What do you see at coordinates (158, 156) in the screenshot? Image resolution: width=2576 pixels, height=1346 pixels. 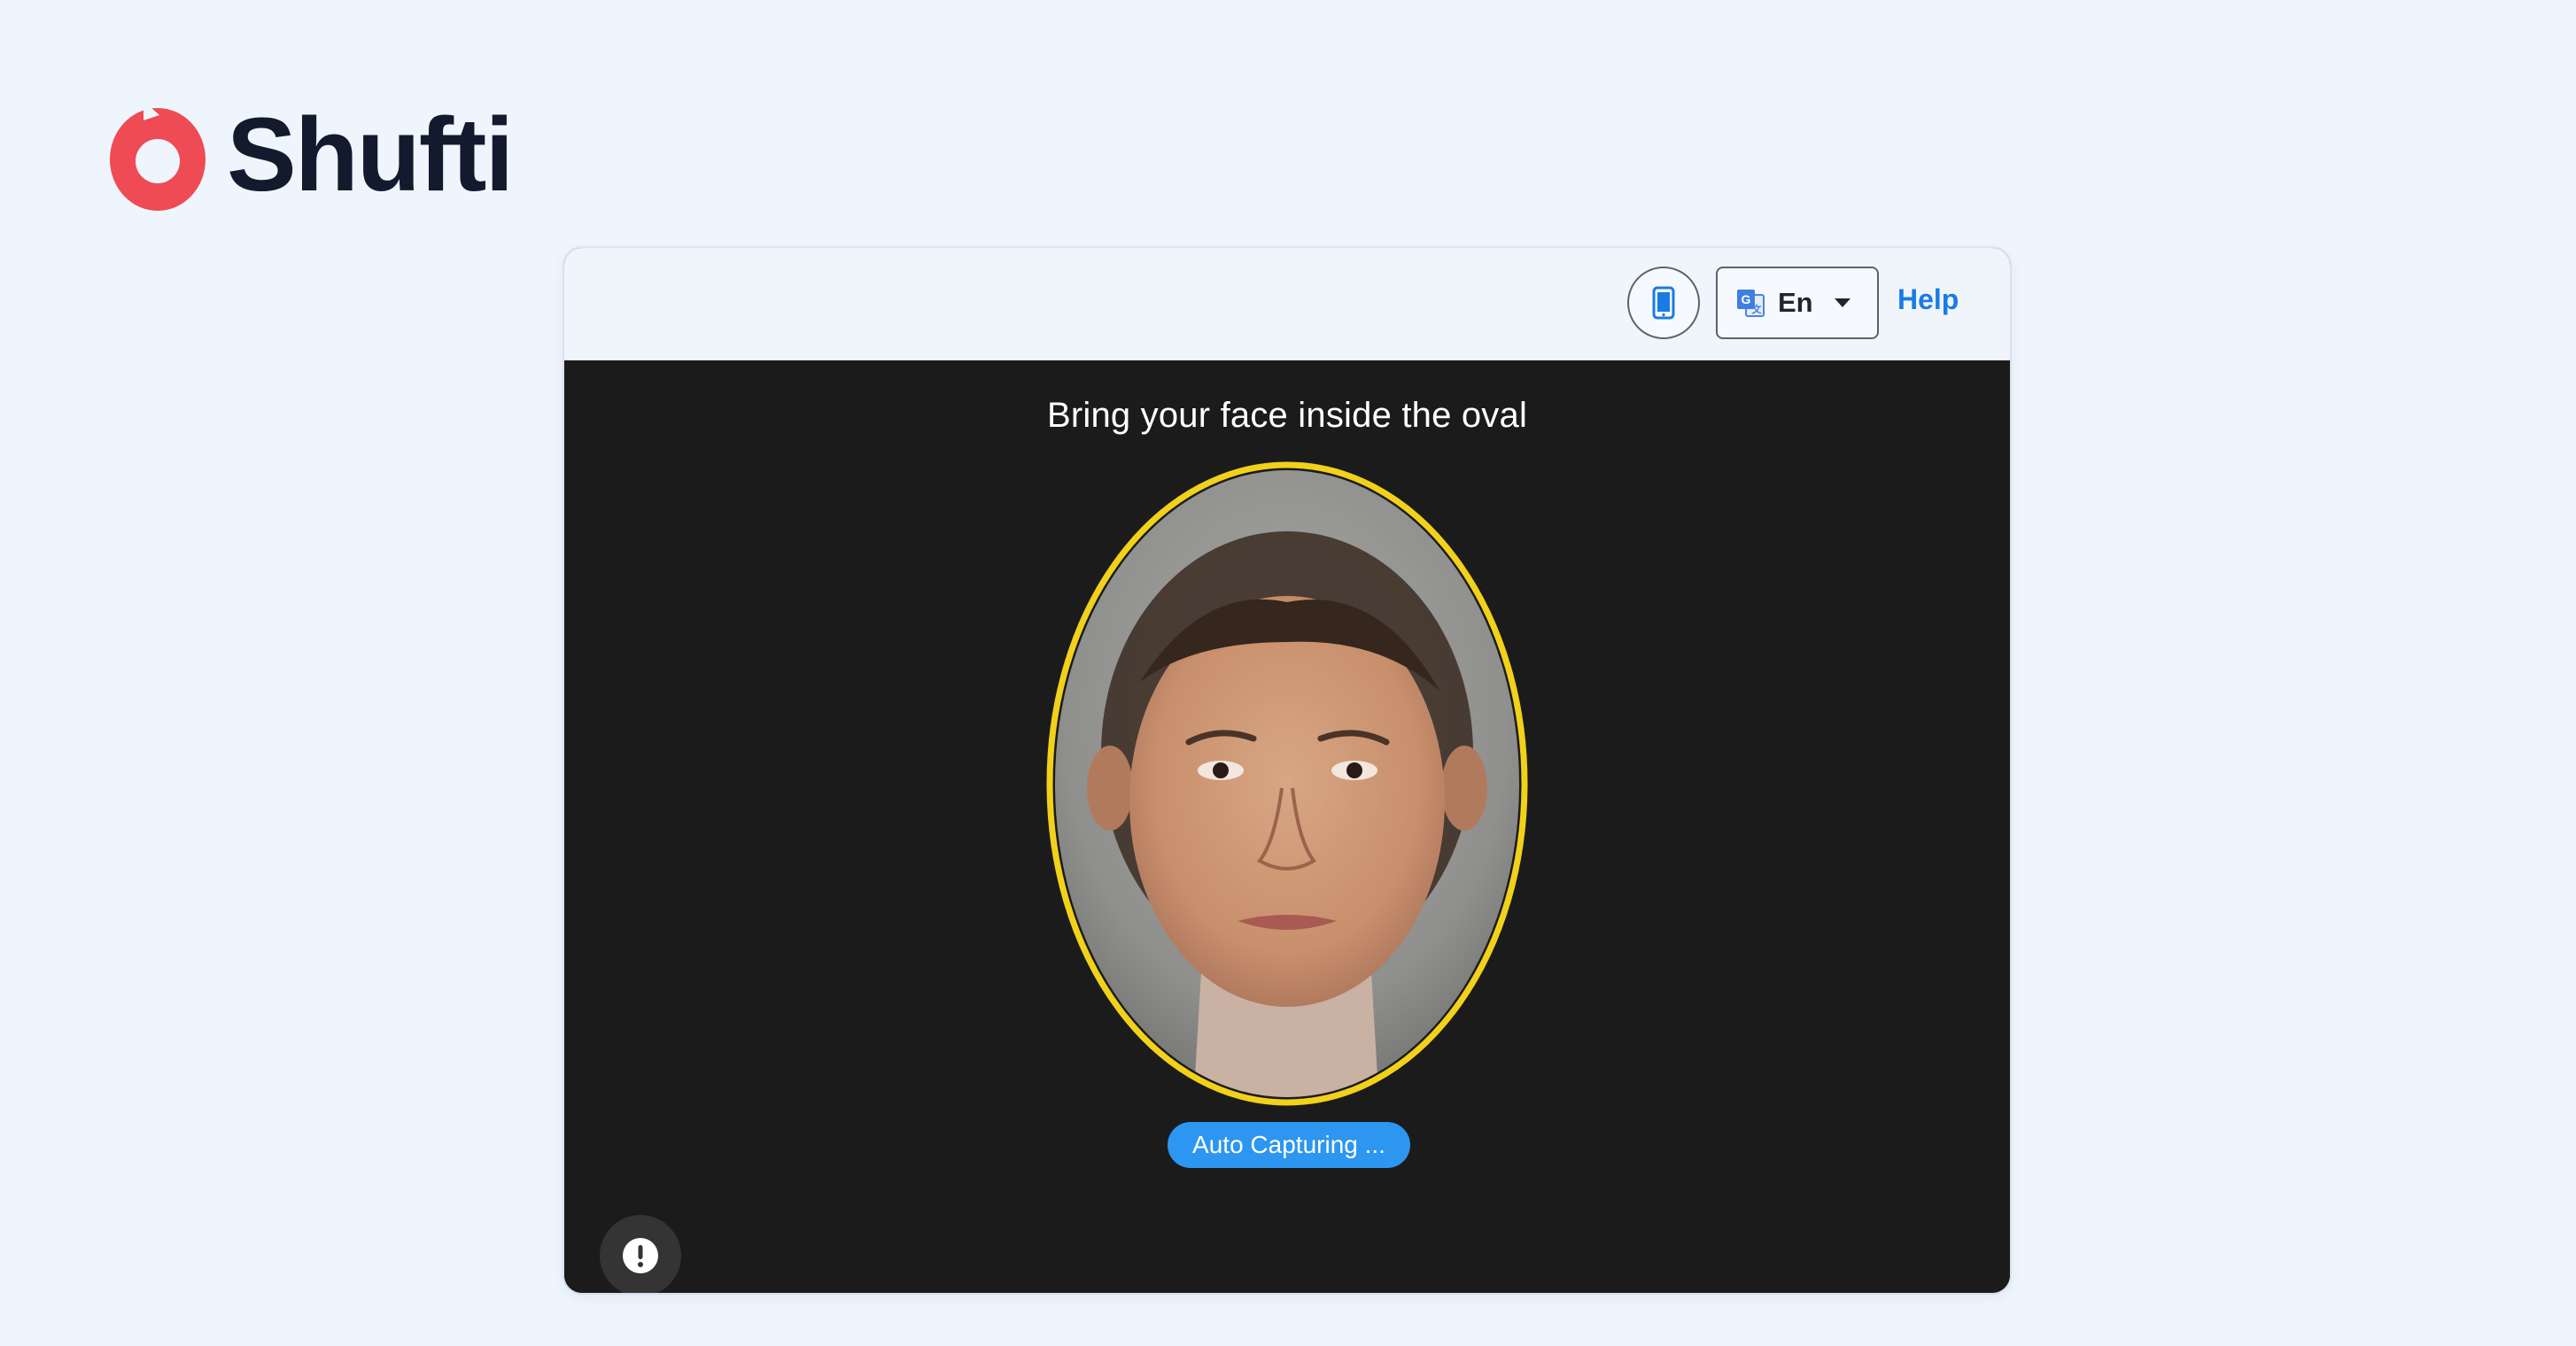 I see `shufti-logo-icon` at bounding box center [158, 156].